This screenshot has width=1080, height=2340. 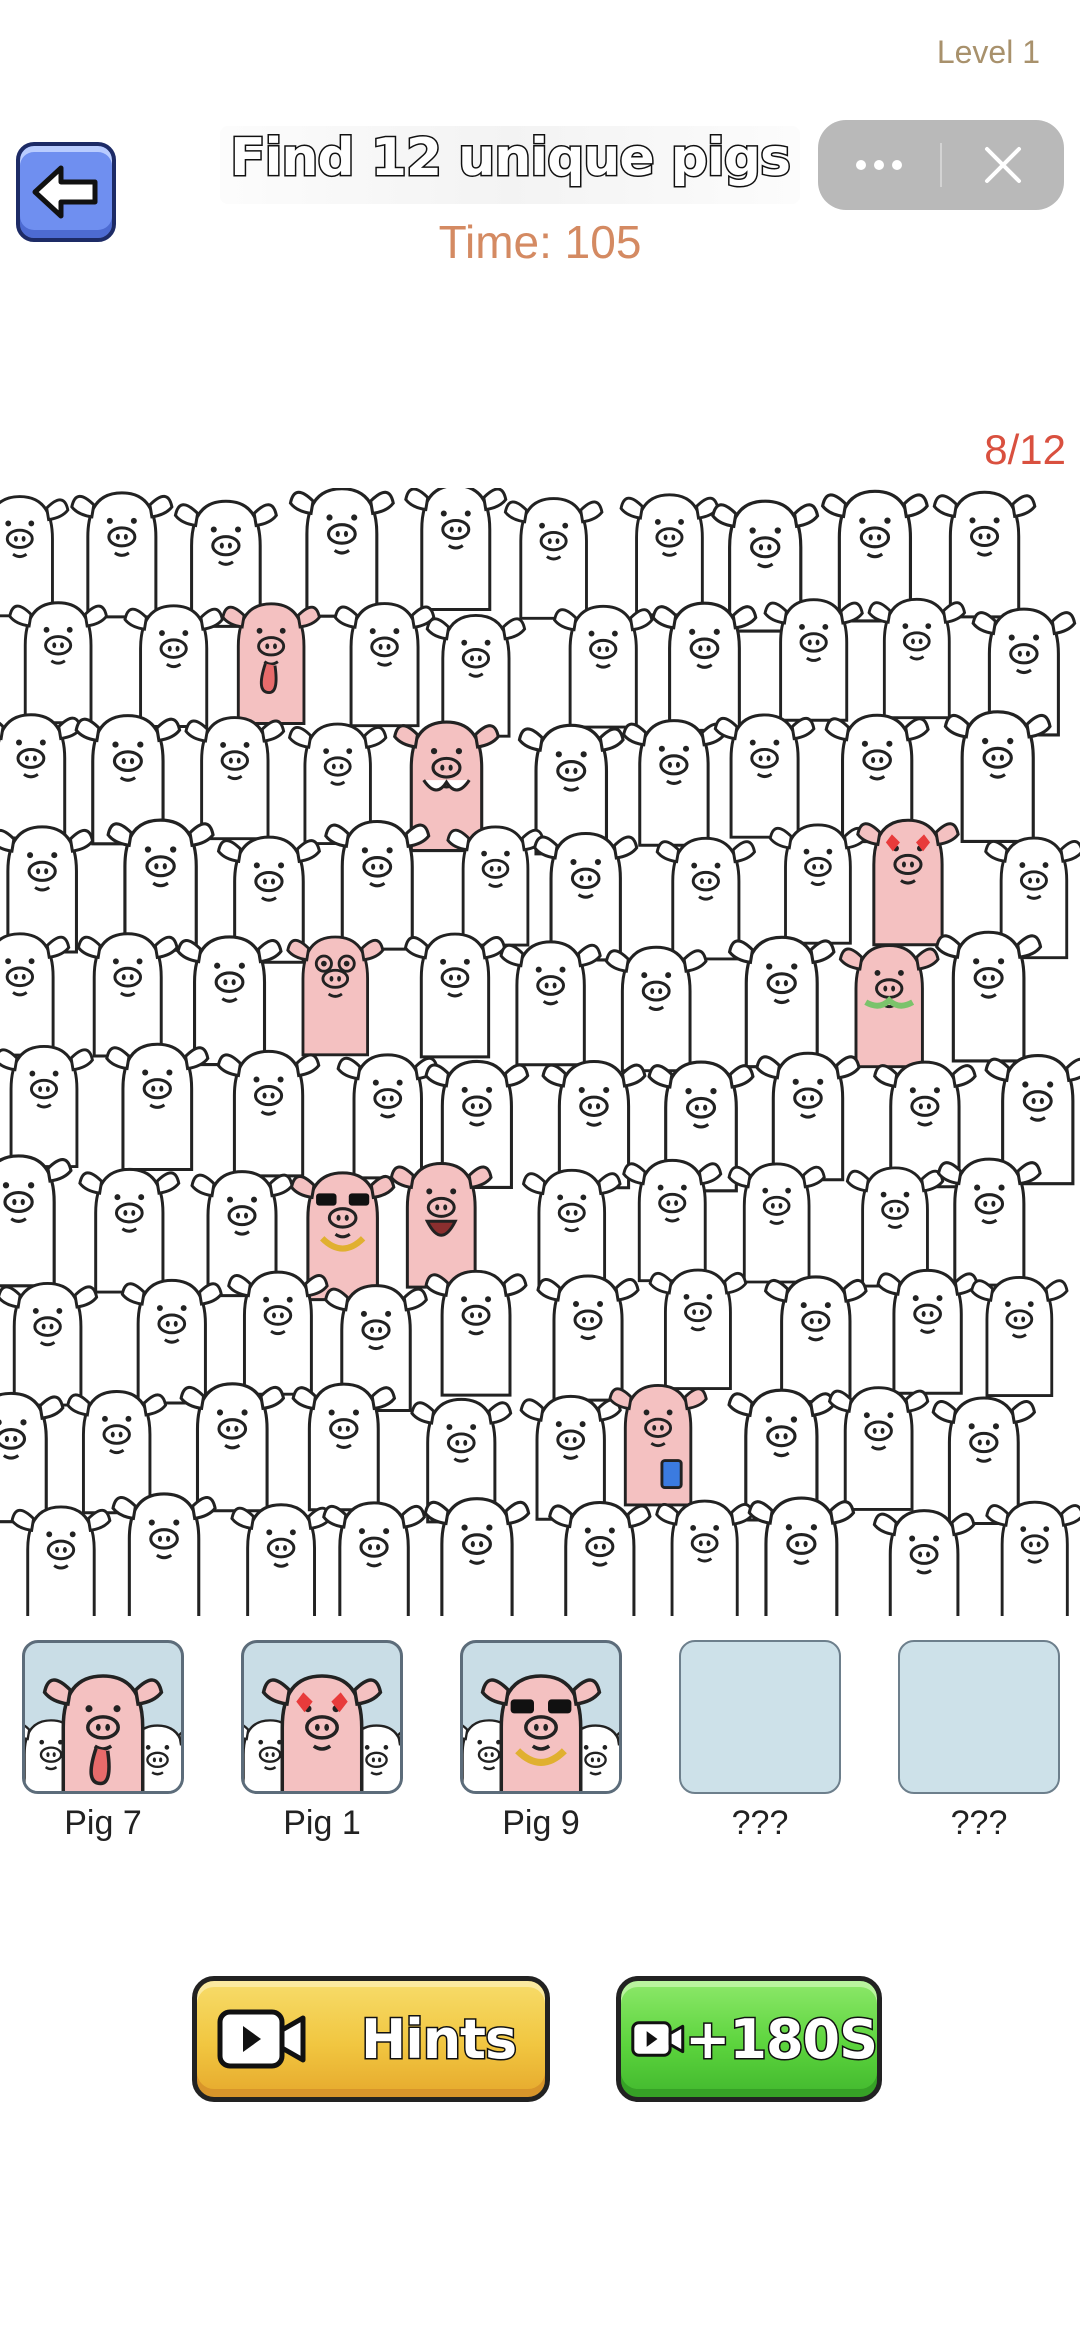 I want to click on close-button, so click(x=1003, y=165).